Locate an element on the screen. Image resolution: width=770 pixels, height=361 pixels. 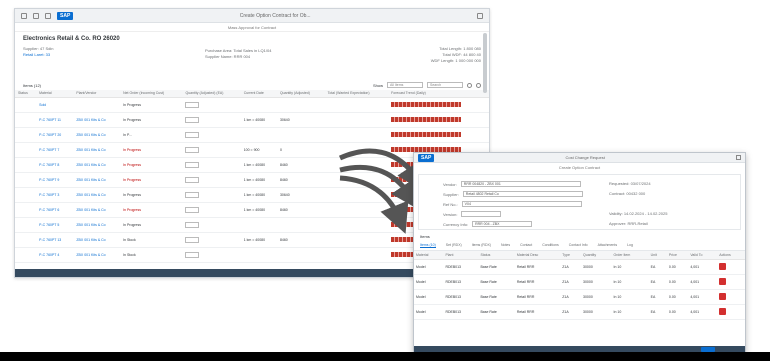
detail-column-header: Unit is located at coordinates (657, 255).